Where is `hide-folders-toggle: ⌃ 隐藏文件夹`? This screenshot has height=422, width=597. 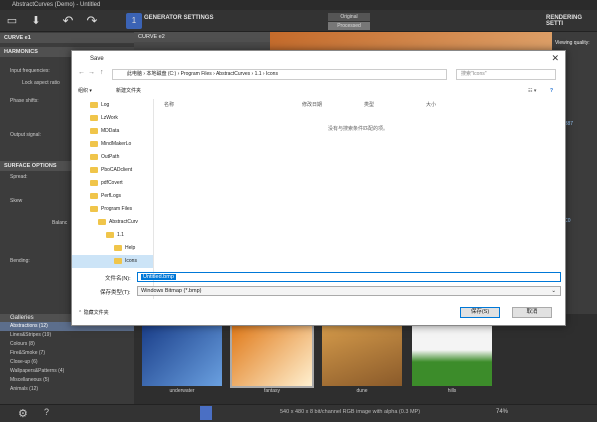
hide-folders-toggle: ⌃ 隐藏文件夹 is located at coordinates (93, 312).